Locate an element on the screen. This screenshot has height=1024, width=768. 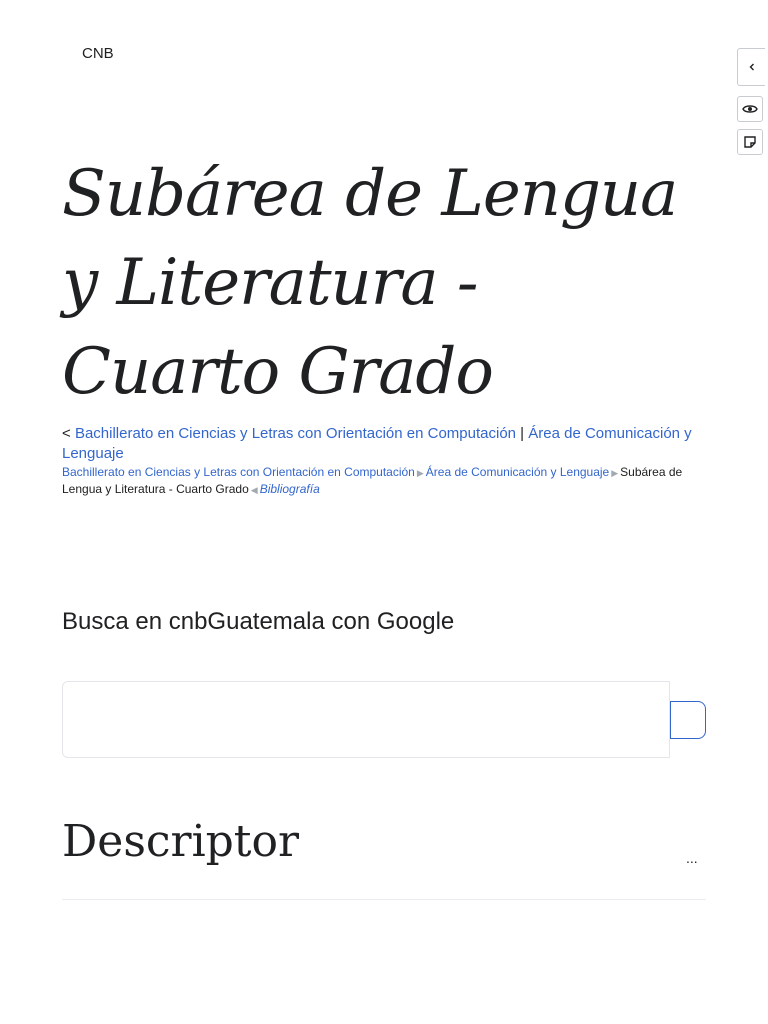
note-icon is located at coordinates (750, 142).